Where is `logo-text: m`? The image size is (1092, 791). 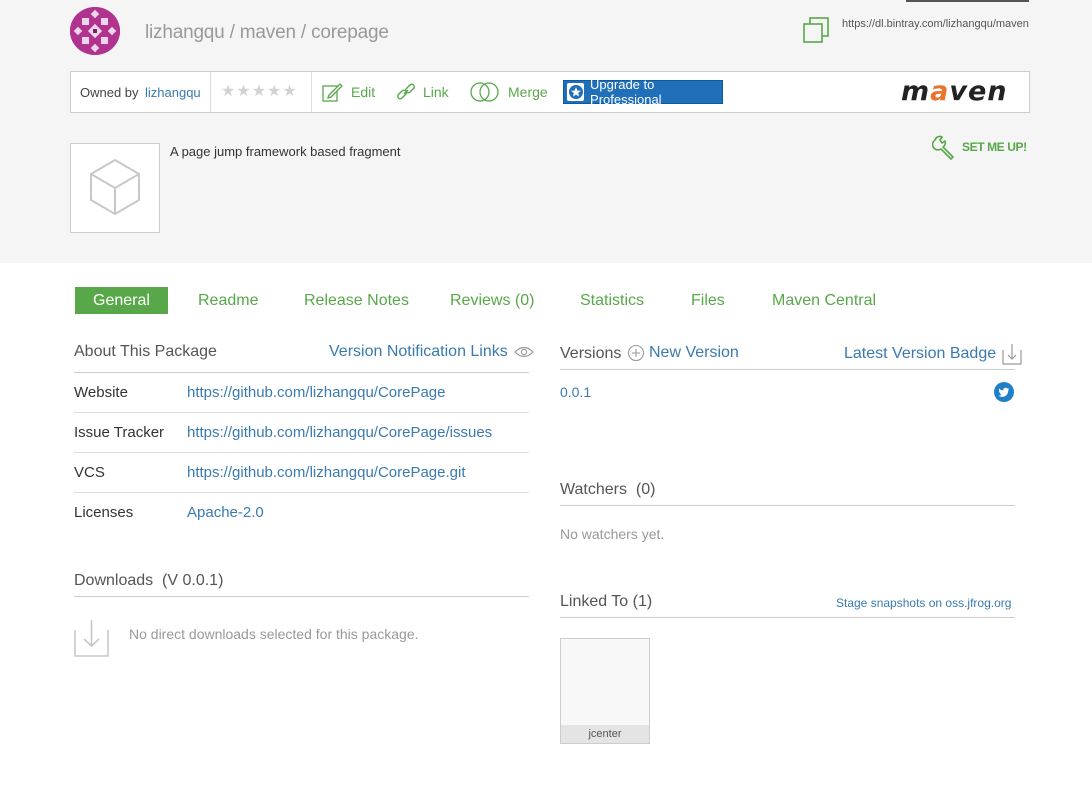
logo-text: m is located at coordinates (916, 91).